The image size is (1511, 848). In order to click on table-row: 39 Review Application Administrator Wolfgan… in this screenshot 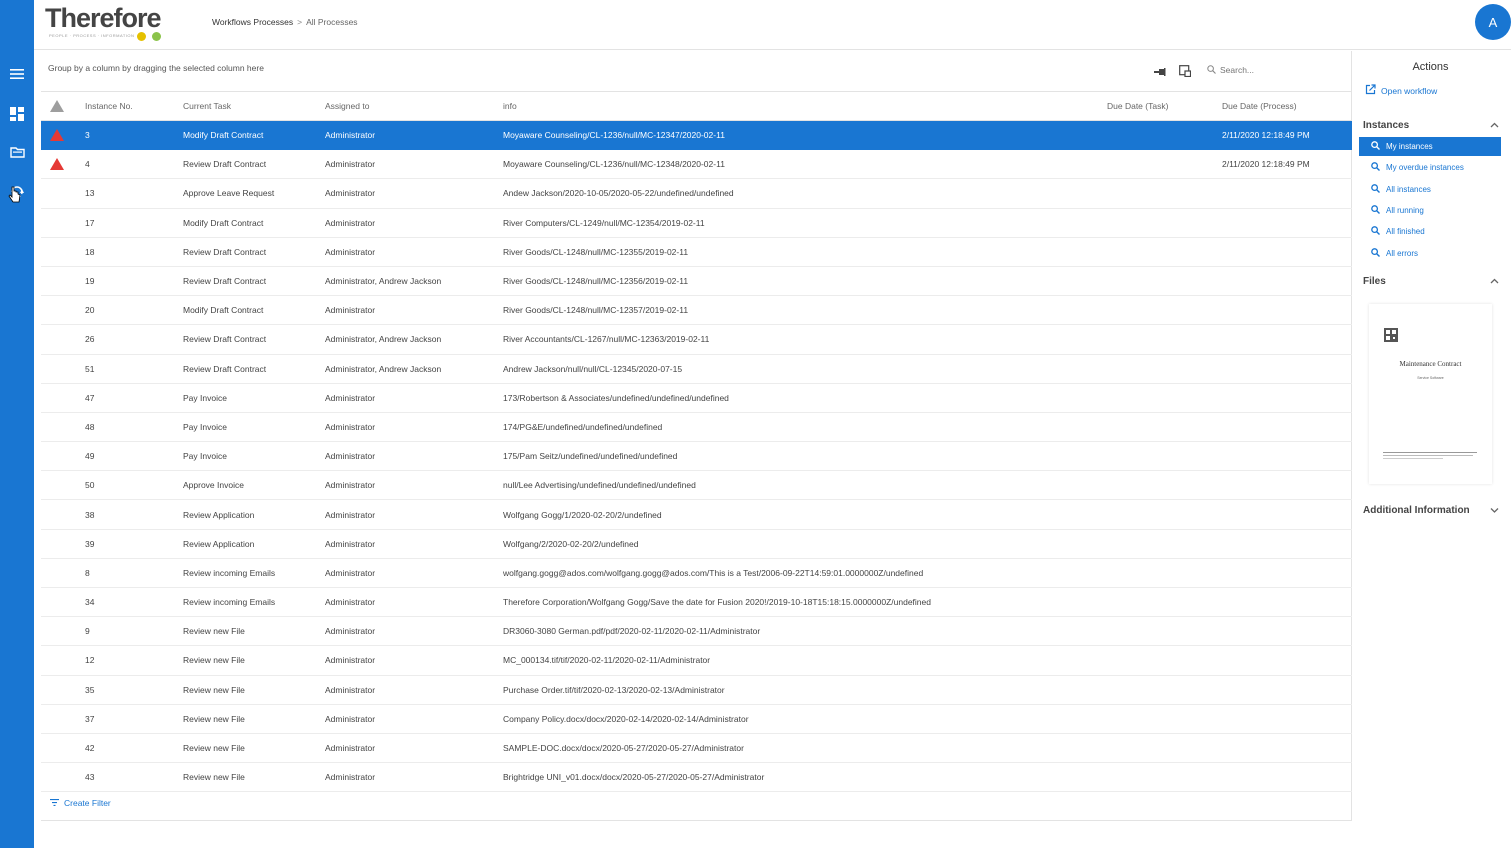, I will do `click(696, 544)`.